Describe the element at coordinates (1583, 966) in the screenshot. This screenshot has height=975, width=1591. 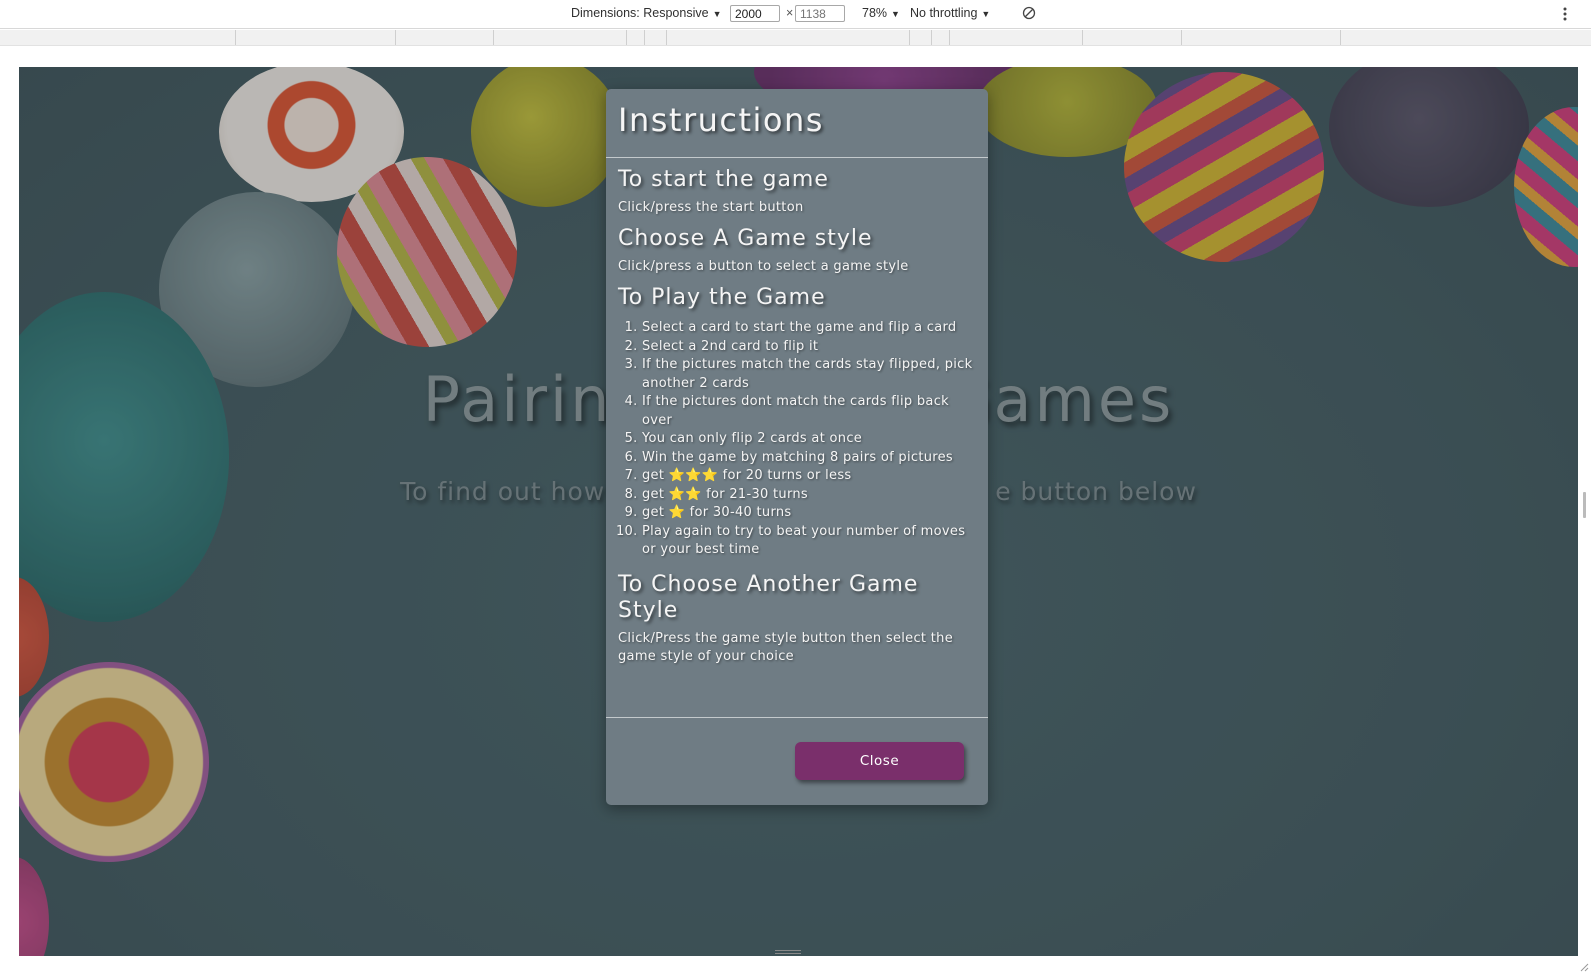
I see `resize-corner-icon` at that location.